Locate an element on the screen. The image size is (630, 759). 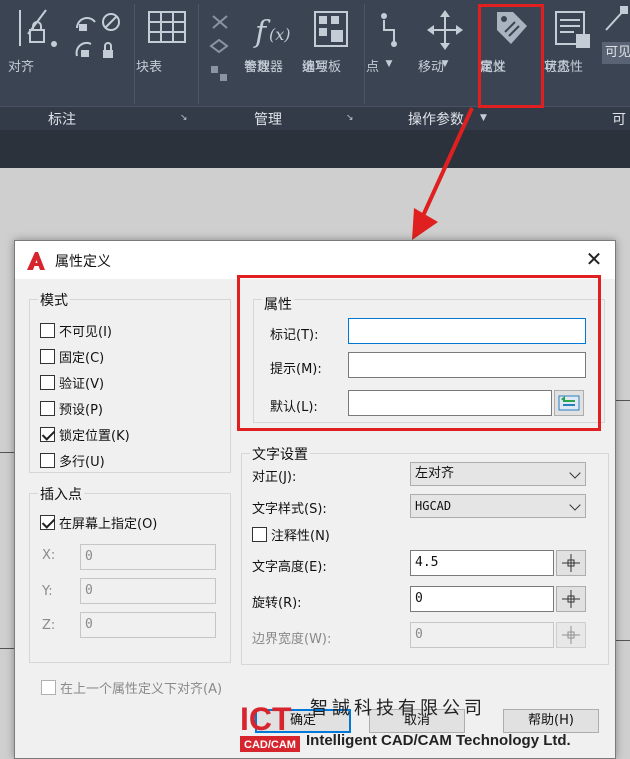
align-label: 对齐 is located at coordinates (21, 67).